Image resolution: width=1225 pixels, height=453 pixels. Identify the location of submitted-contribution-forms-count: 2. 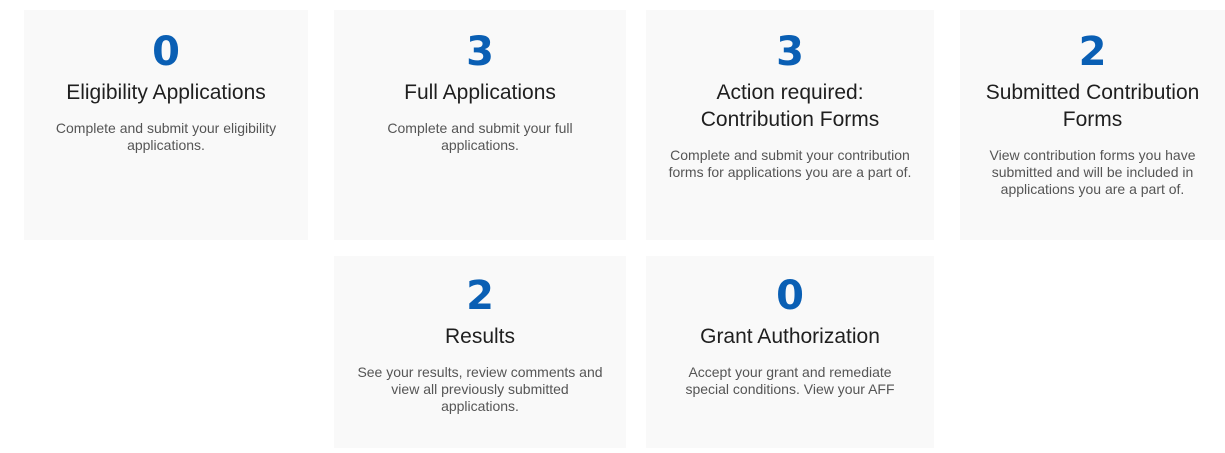
(1092, 52).